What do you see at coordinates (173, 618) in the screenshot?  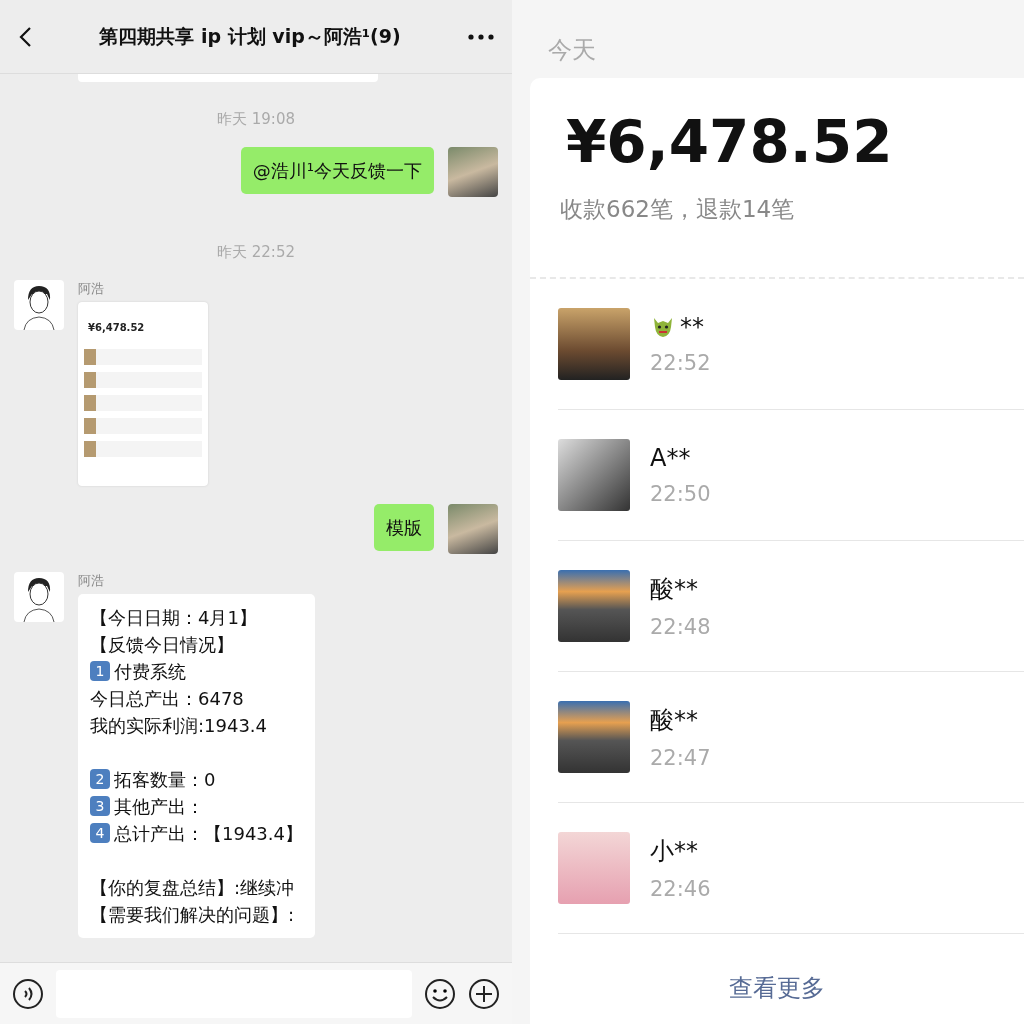 I see `message-text: 【今日日期：4月1】` at bounding box center [173, 618].